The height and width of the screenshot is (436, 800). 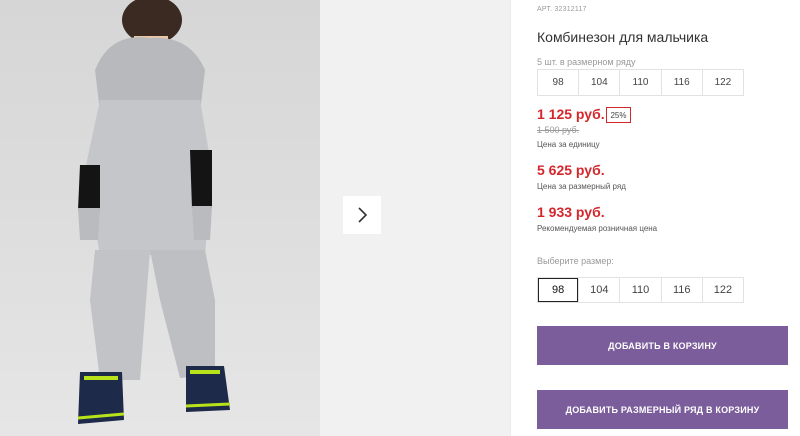 I want to click on size-row-label: 5 шт. в размерном ряду, so click(x=586, y=62).